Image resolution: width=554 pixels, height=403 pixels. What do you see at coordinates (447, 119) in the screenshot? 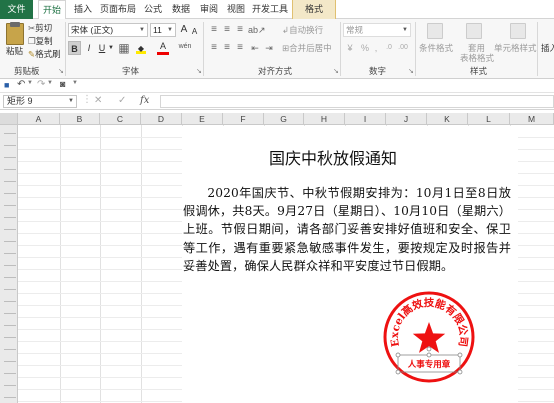
I see `column-header-k: K` at bounding box center [447, 119].